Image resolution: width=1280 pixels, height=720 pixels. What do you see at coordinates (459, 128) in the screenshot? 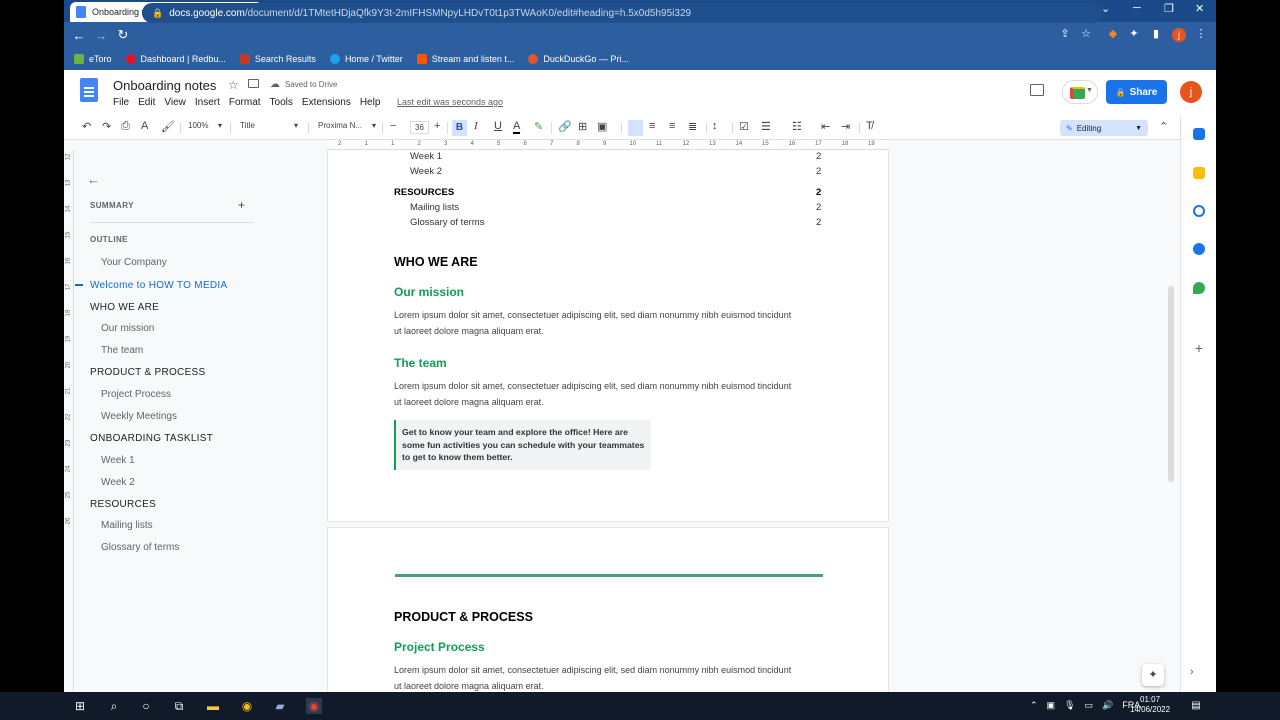
I see `bold-icon: B` at bounding box center [459, 128].